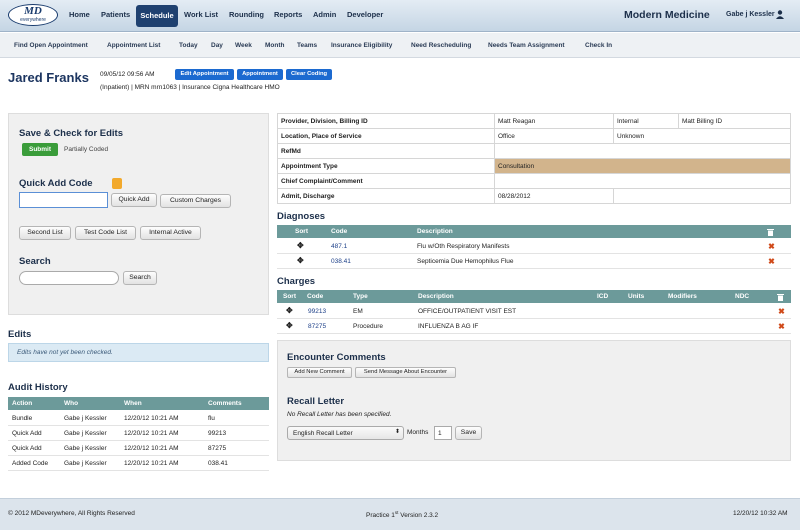 This screenshot has width=800, height=530. What do you see at coordinates (217, 45) in the screenshot?
I see `subnav-day: Day` at bounding box center [217, 45].